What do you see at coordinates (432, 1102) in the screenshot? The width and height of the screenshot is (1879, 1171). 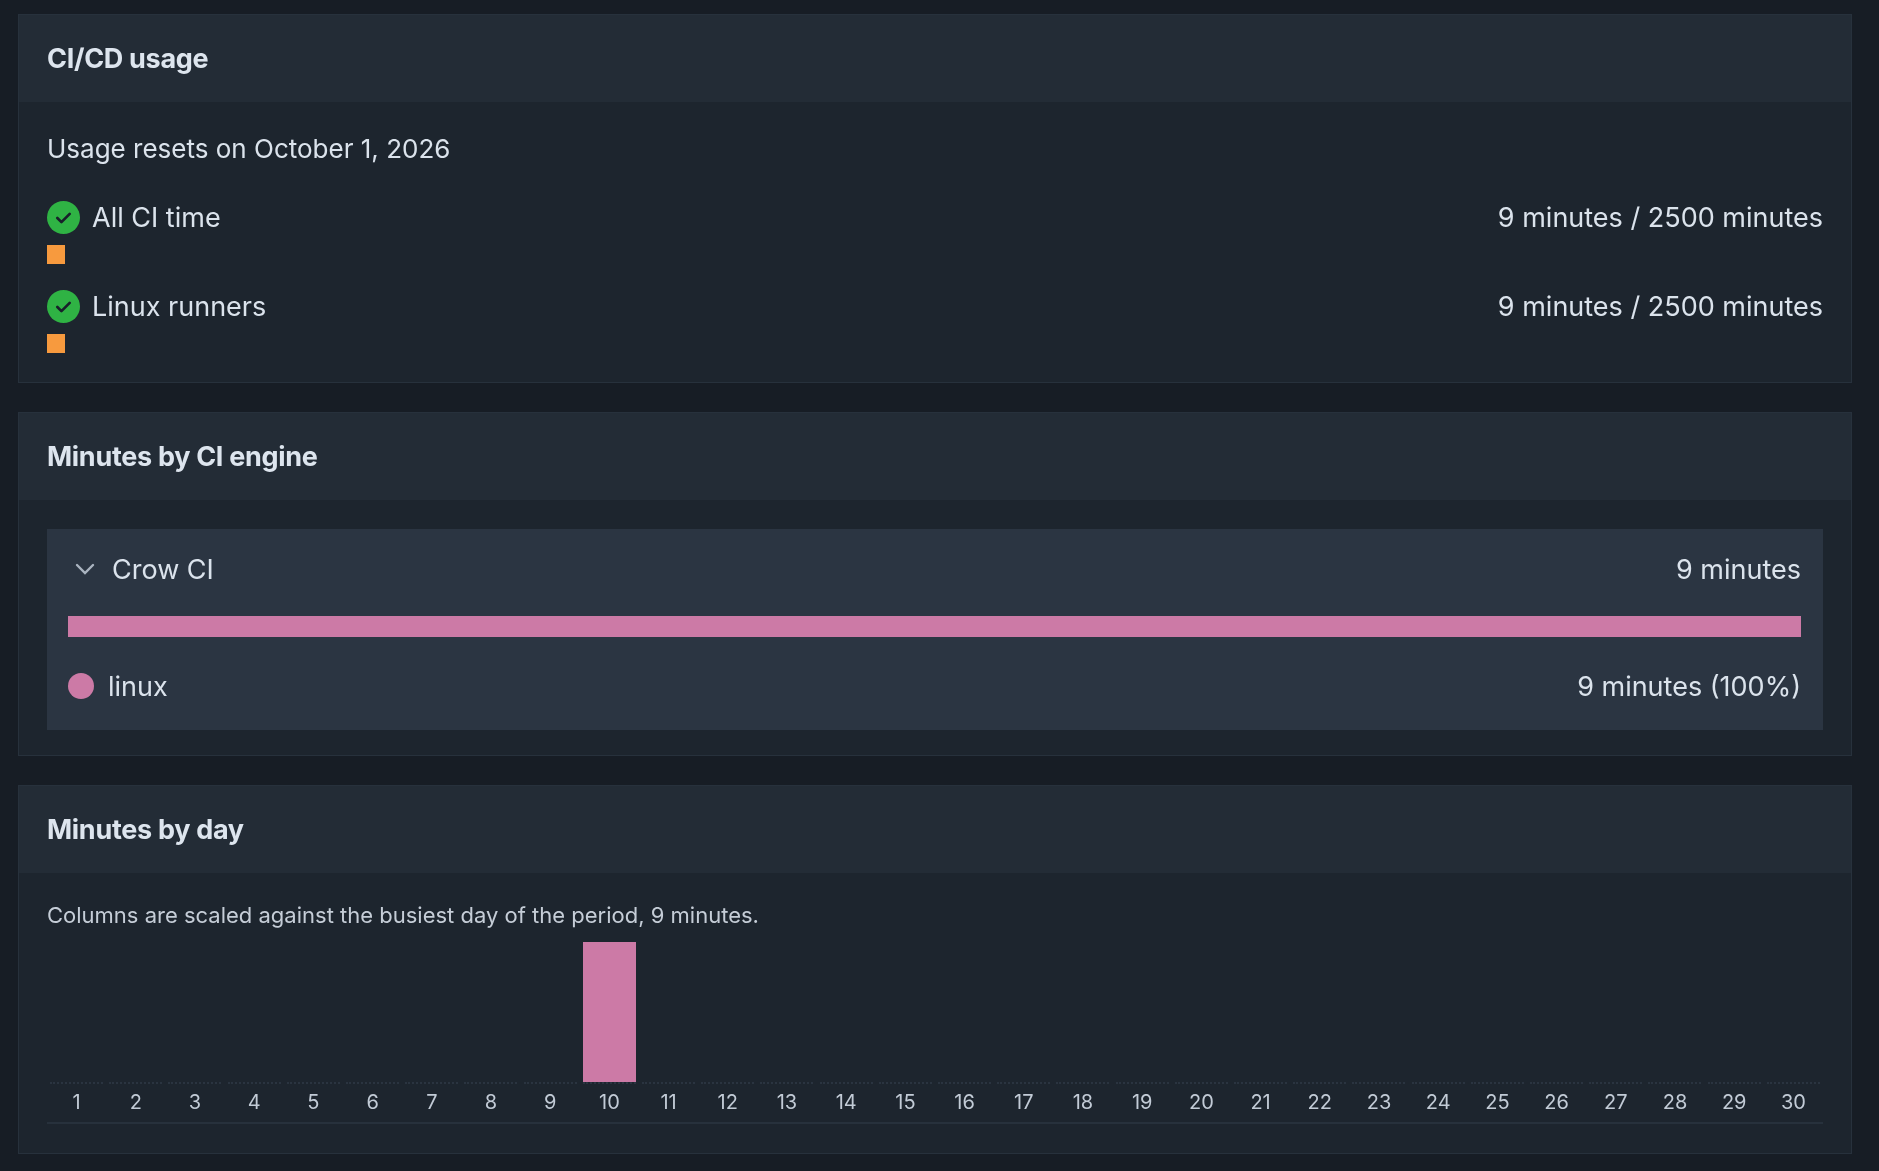 I see `day-label: 7` at bounding box center [432, 1102].